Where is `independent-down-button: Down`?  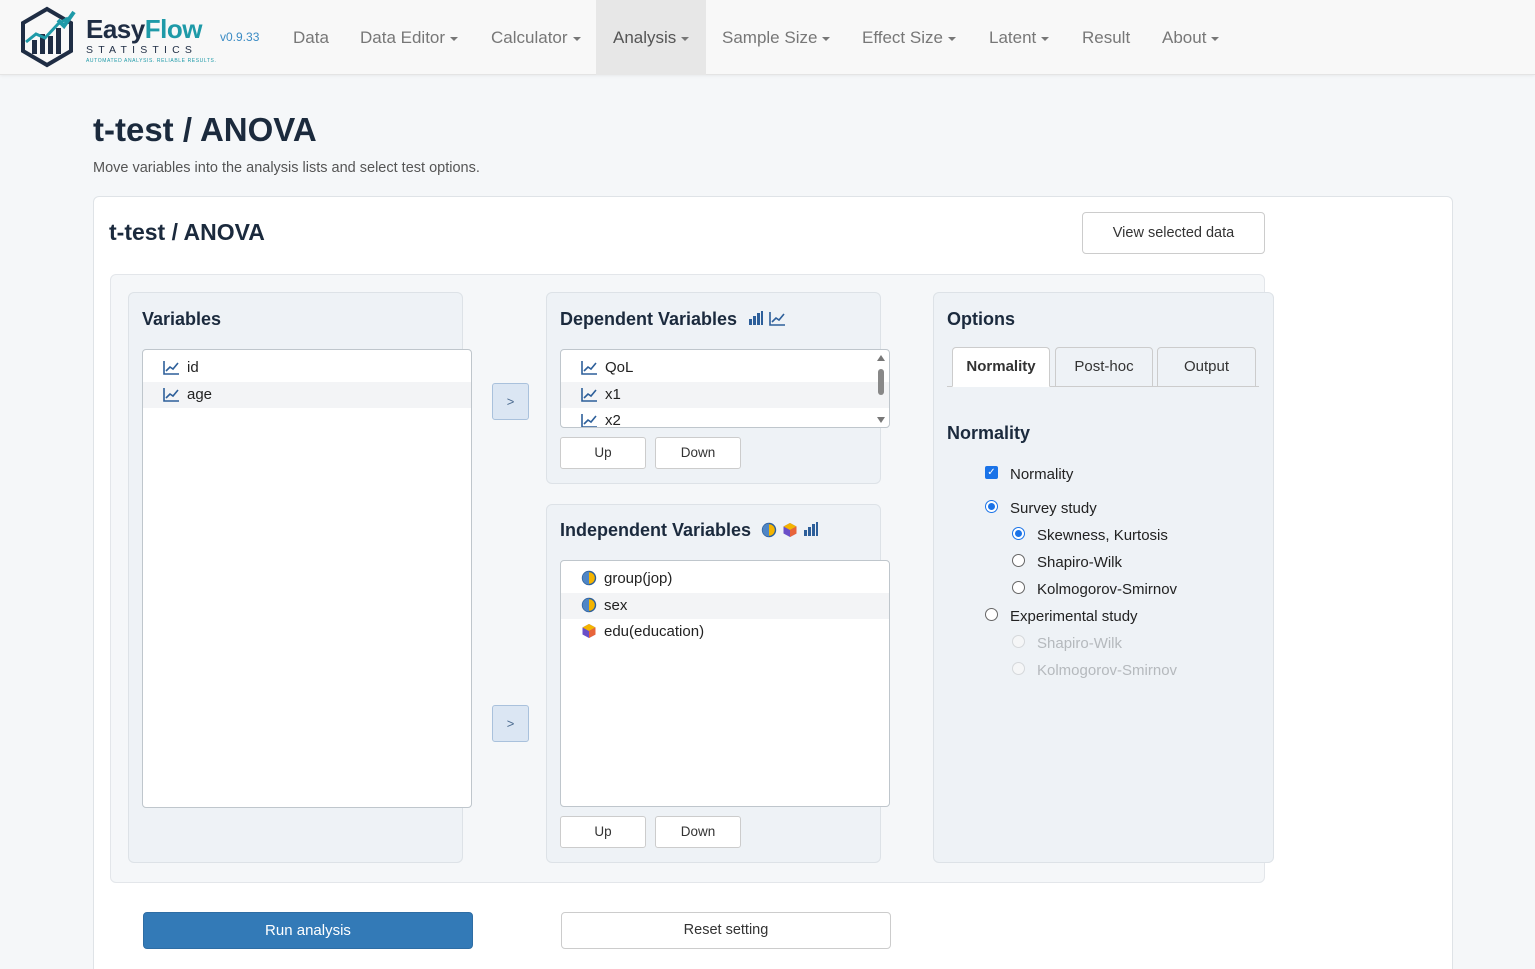 independent-down-button: Down is located at coordinates (698, 832).